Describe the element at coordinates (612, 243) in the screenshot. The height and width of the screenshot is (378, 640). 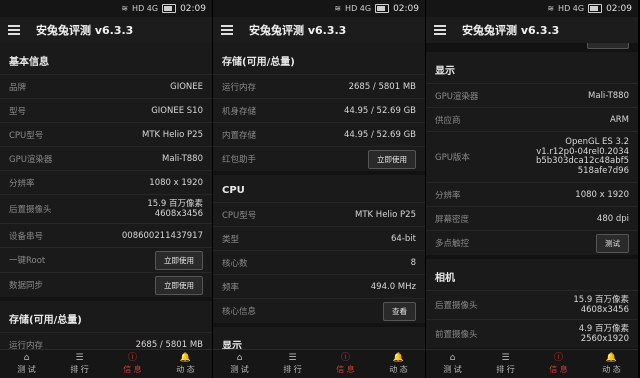
I see `multitouch-test-button: 测试` at that location.